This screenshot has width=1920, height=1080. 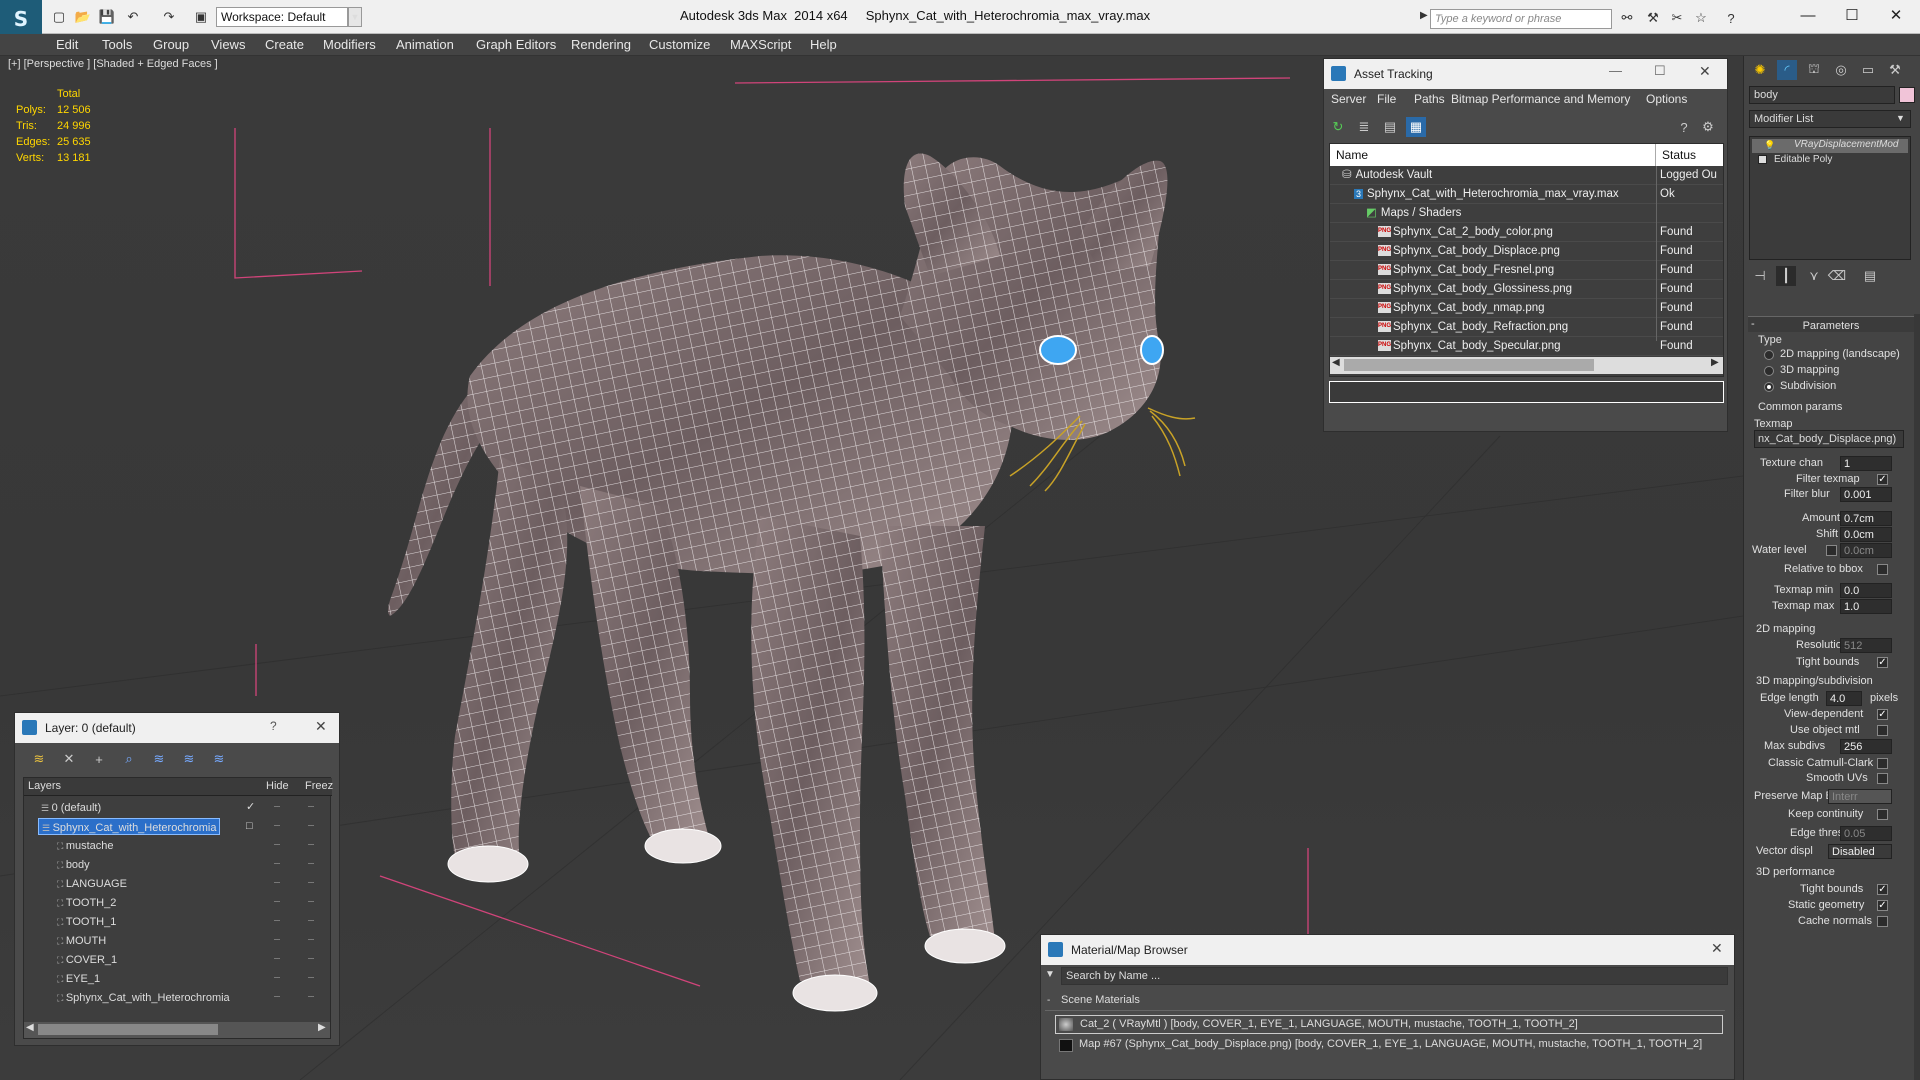 I want to click on layer-row: ⛶ mustache ┄ ┄, so click(x=178, y=845).